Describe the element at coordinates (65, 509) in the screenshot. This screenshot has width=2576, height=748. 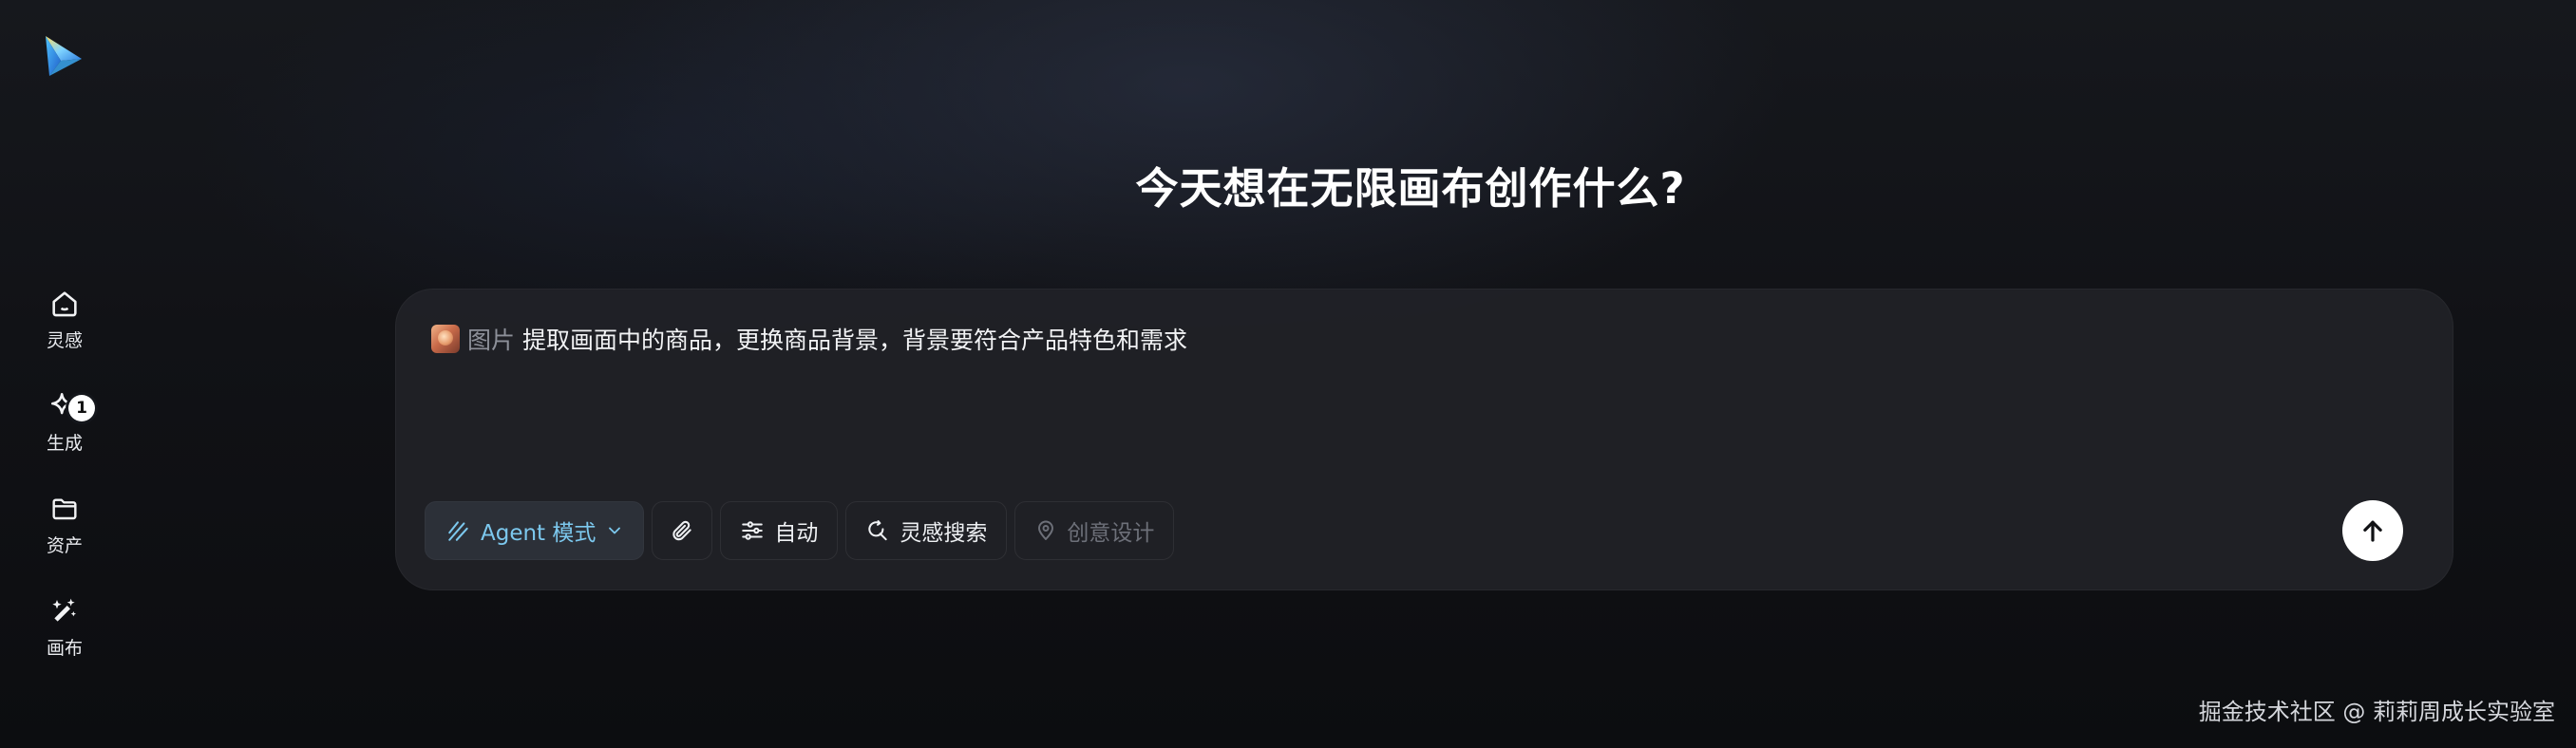
I see `folder-icon` at that location.